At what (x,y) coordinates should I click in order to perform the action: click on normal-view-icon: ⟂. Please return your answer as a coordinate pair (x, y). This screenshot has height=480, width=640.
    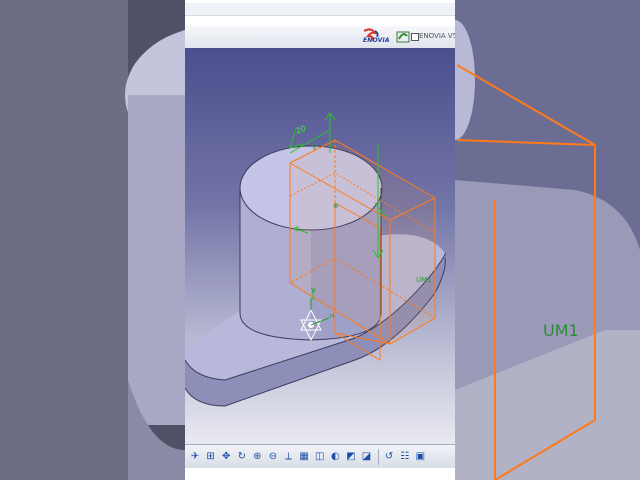
    Looking at the image, I should click on (289, 457).